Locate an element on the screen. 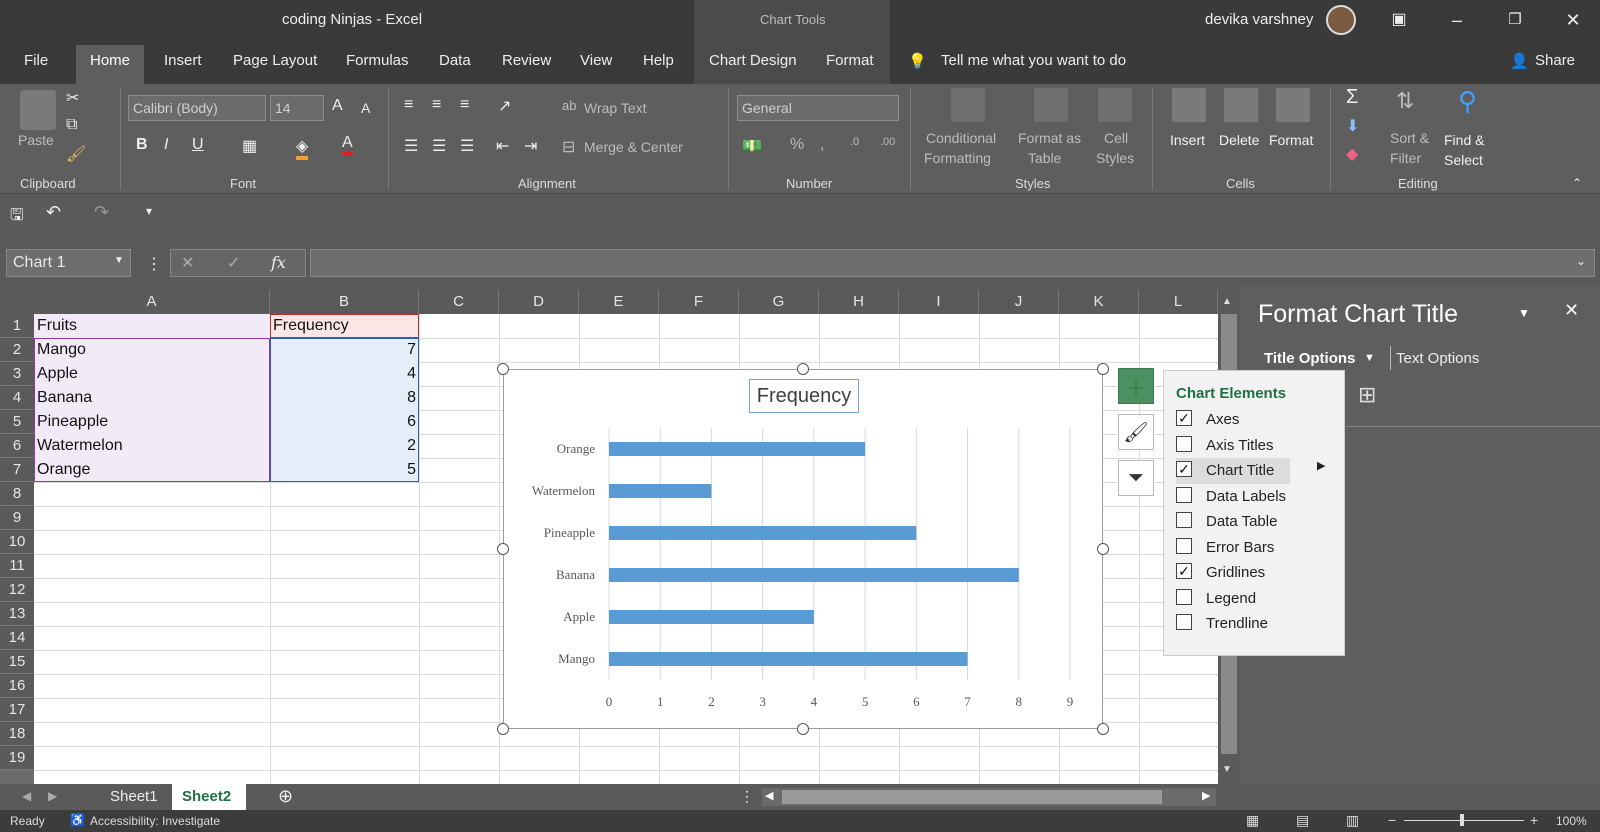 The image size is (1600, 832). tab-insert: Insert is located at coordinates (183, 60).